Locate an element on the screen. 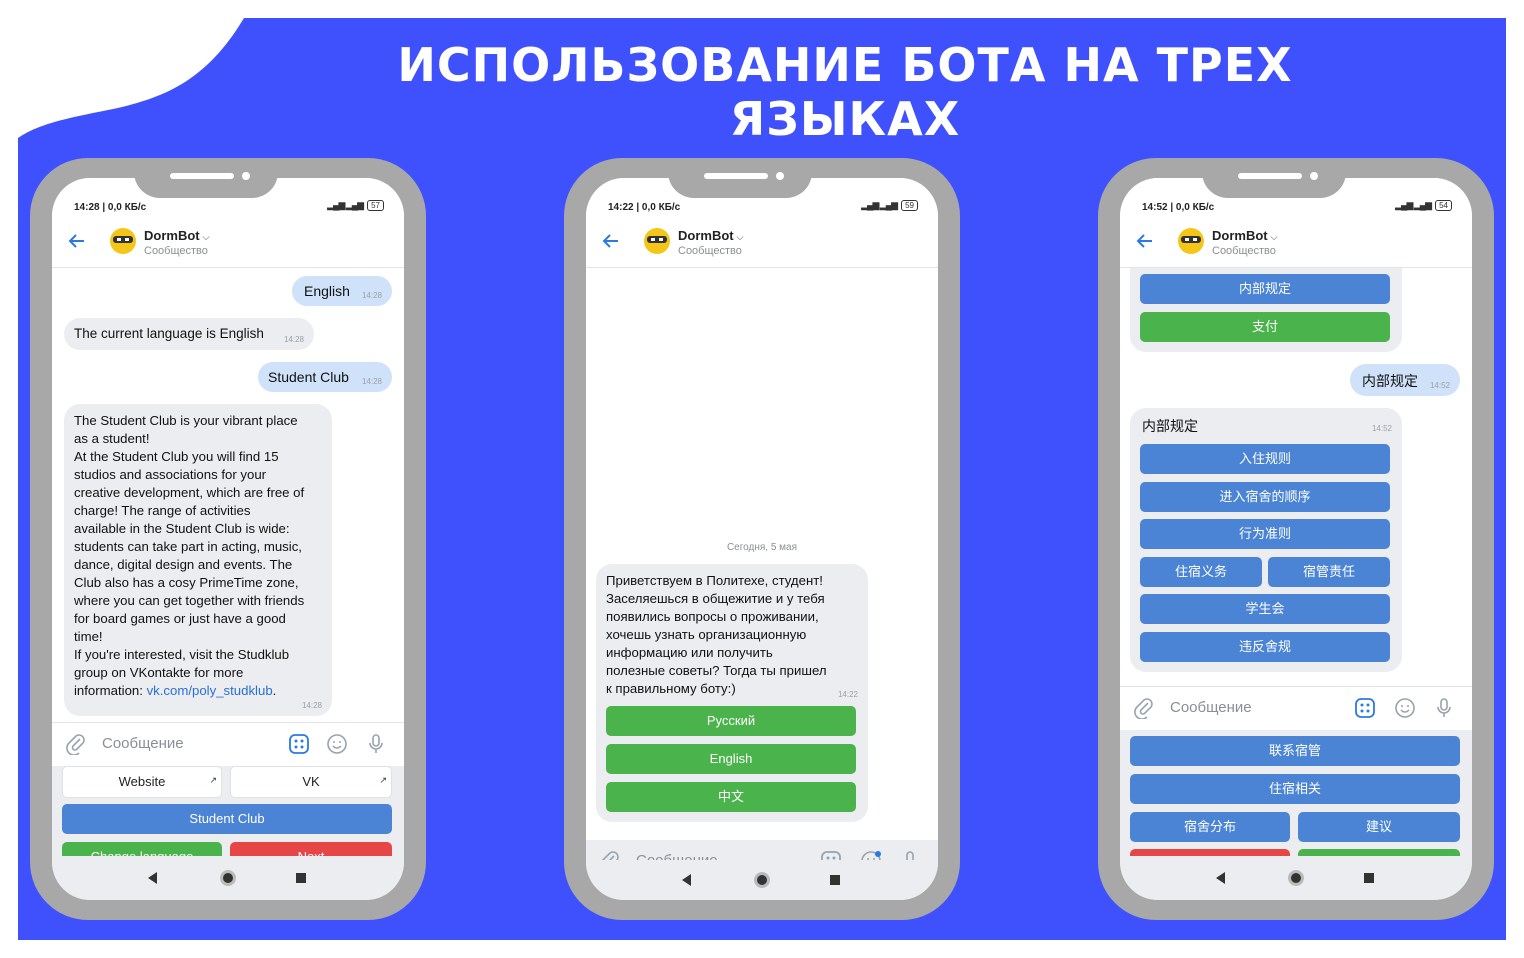 The height and width of the screenshot is (958, 1524). message-line: At the Student Club you will find 15 is located at coordinates (176, 456).